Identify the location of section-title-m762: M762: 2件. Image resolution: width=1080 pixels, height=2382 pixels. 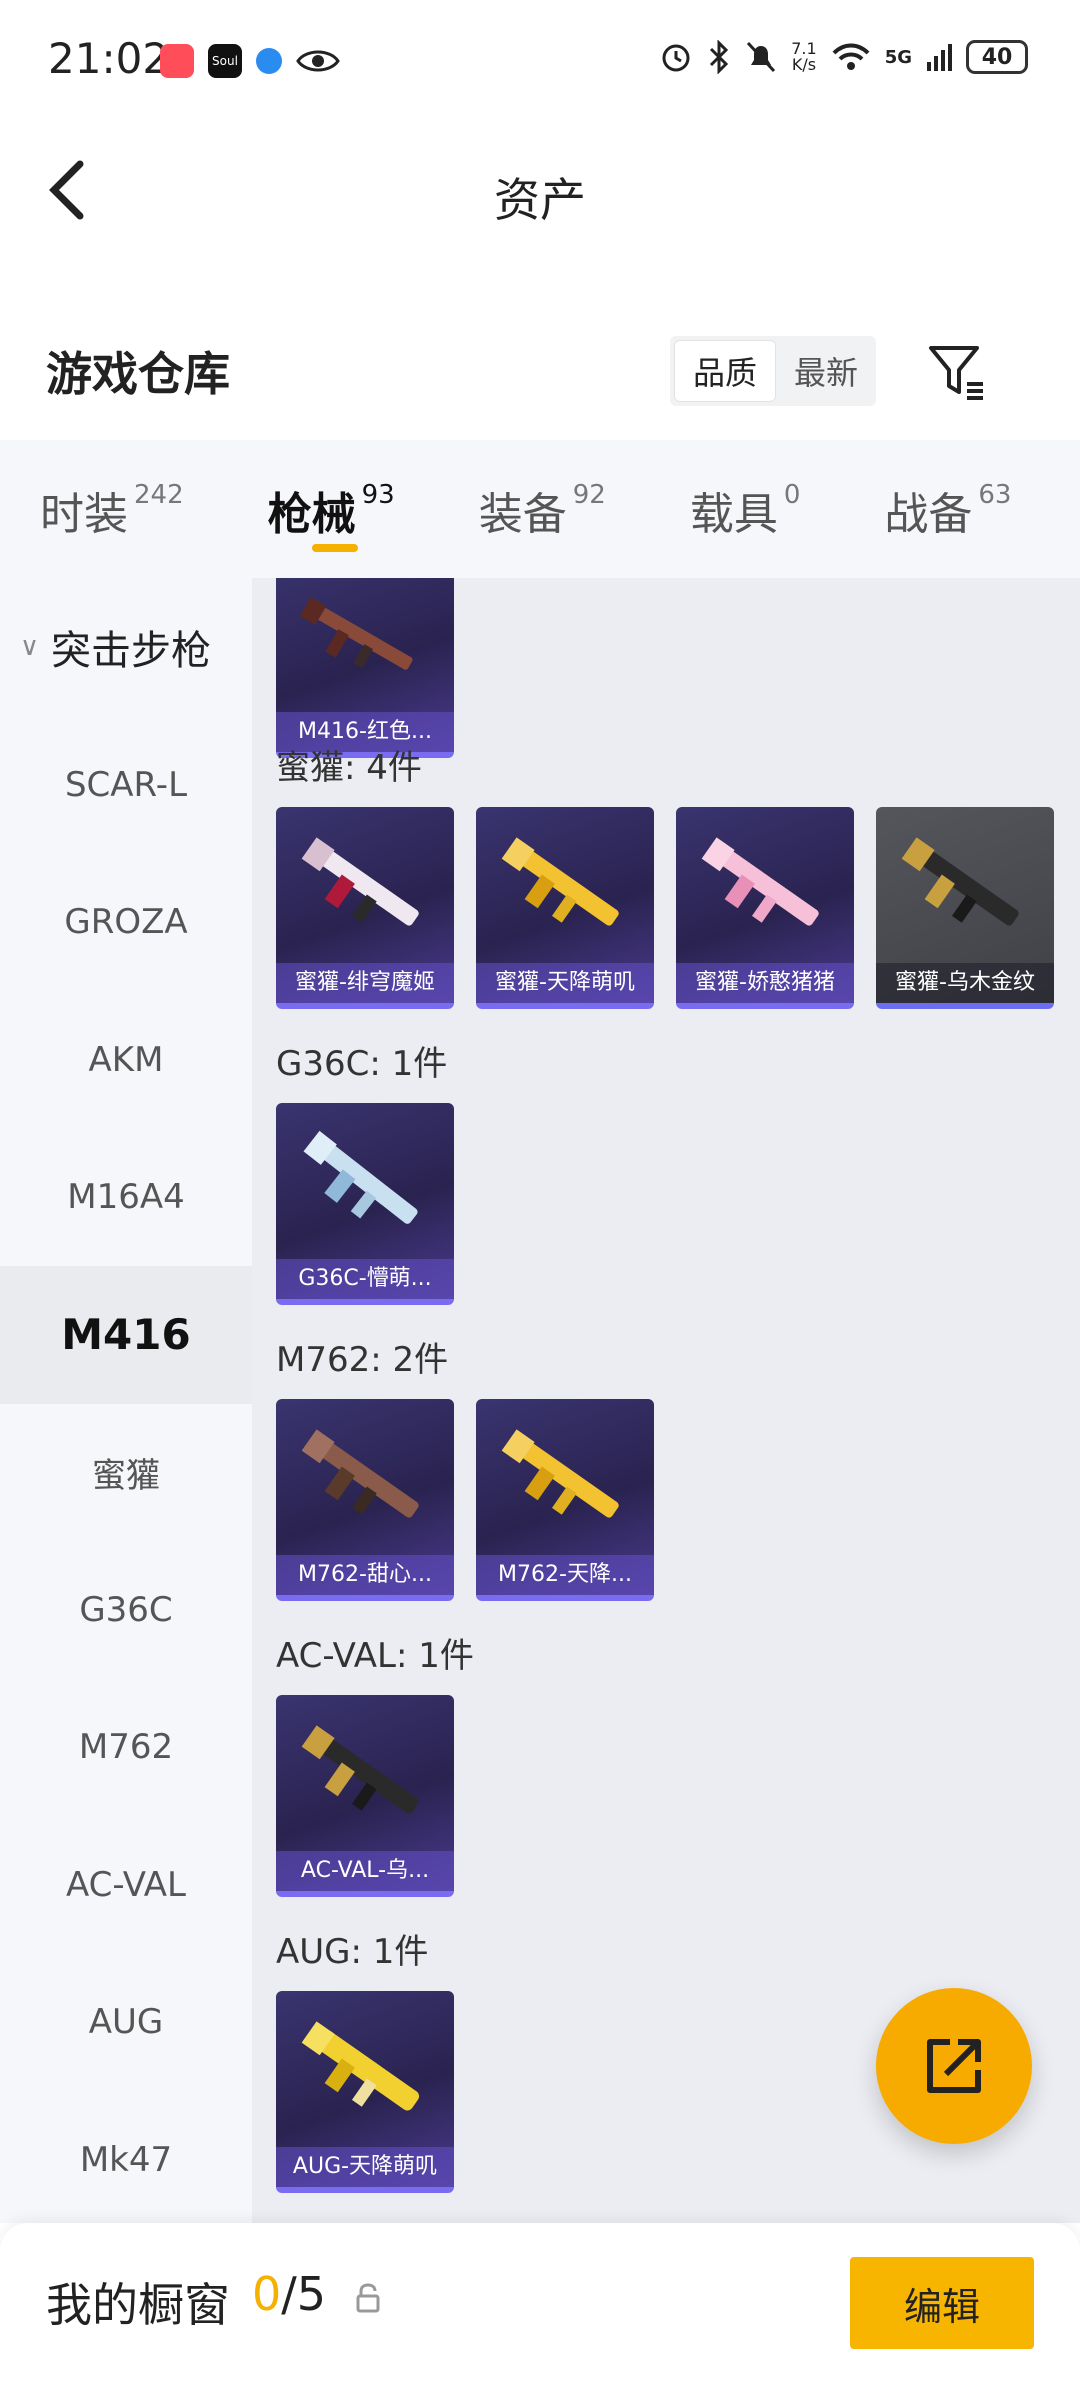
(362, 1360).